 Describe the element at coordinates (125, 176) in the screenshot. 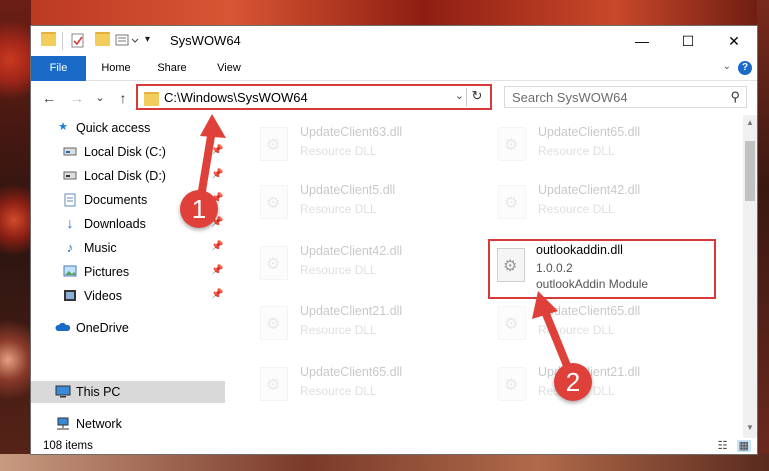

I see `nav-item-label: Local Disk (D:)` at that location.